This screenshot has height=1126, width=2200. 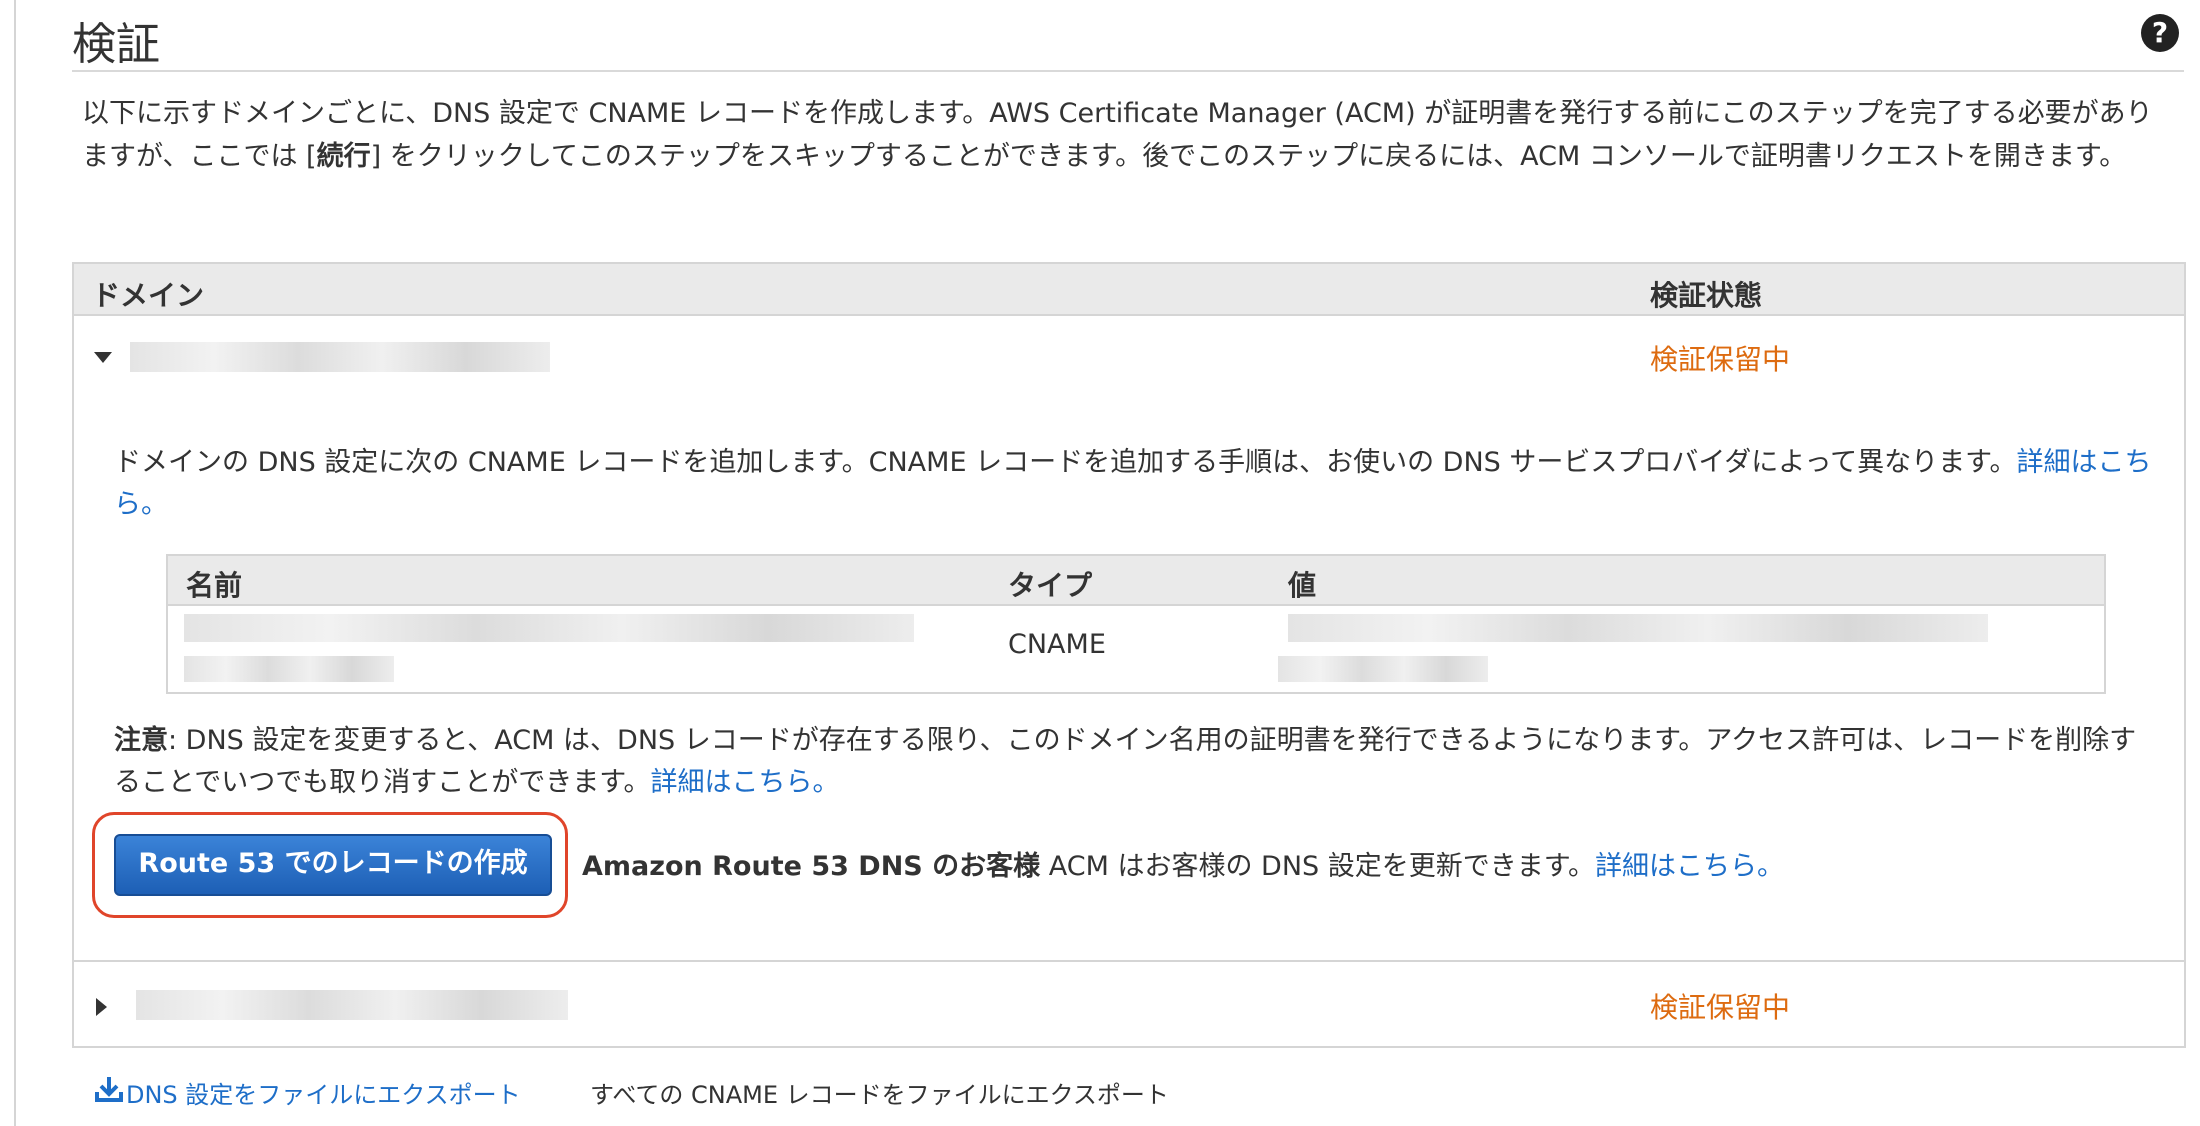 I want to click on export-dns-link: DNS 設定をファイルにエクスポート, so click(x=323, y=1092).